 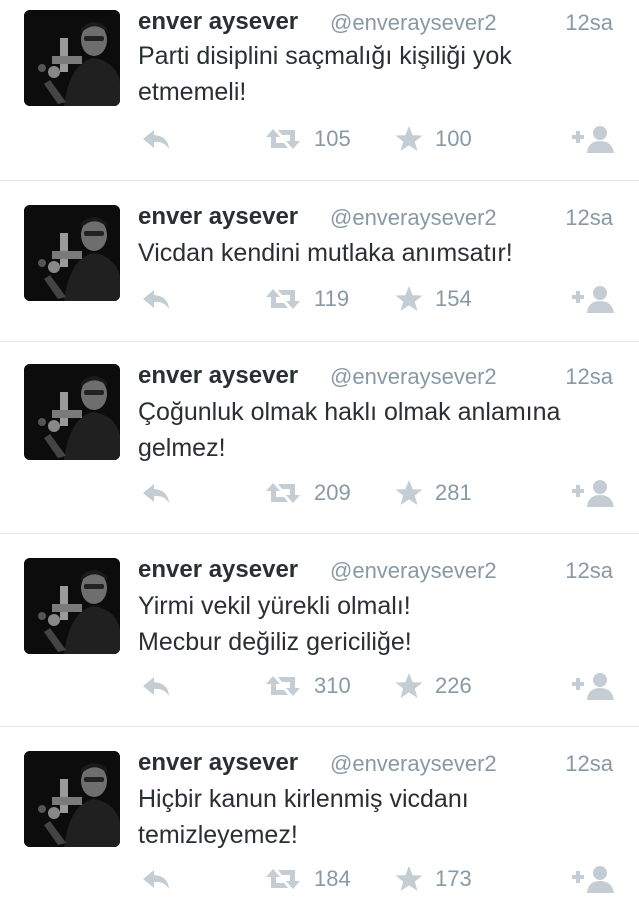 I want to click on retweet-count: 105, so click(x=332, y=138).